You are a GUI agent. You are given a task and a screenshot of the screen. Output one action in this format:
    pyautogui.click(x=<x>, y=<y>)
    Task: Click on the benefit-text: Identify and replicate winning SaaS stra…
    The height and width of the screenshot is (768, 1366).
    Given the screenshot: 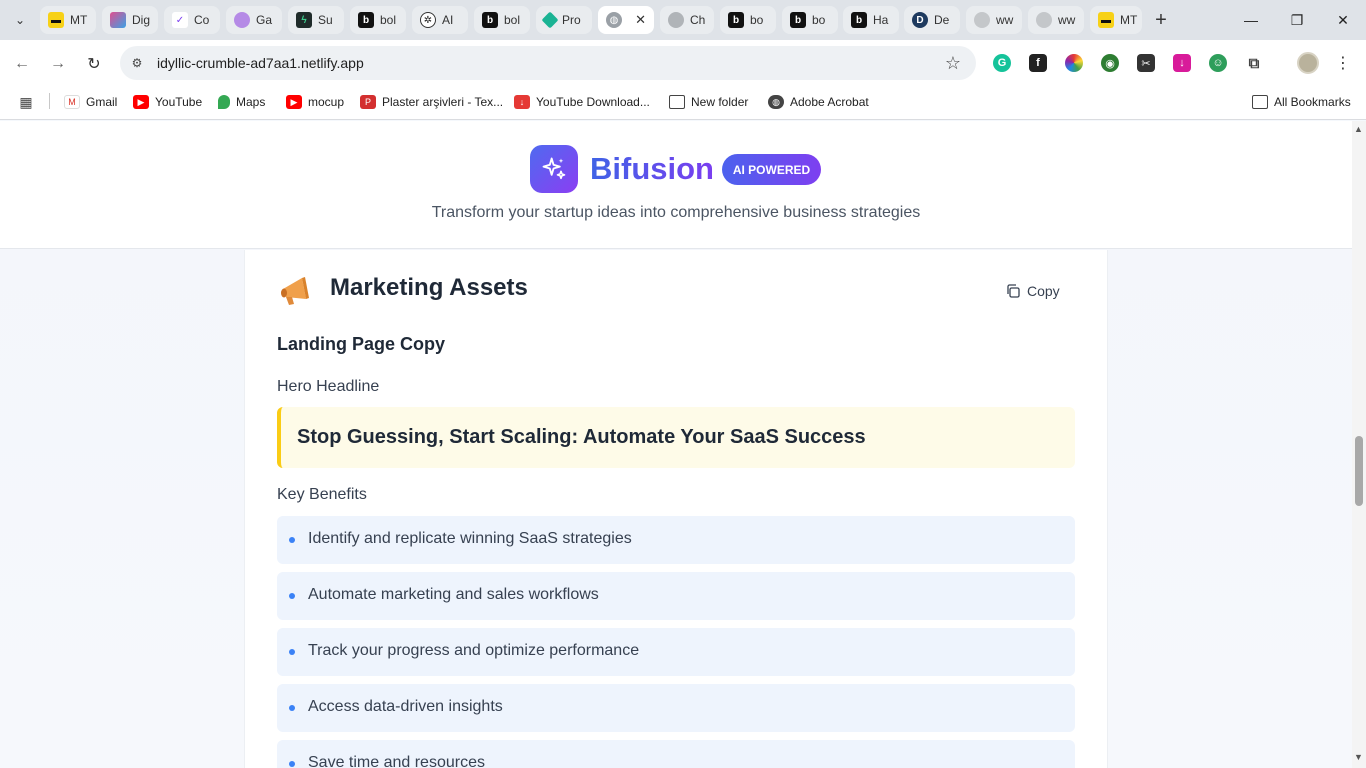 What is the action you would take?
    pyautogui.click(x=470, y=538)
    